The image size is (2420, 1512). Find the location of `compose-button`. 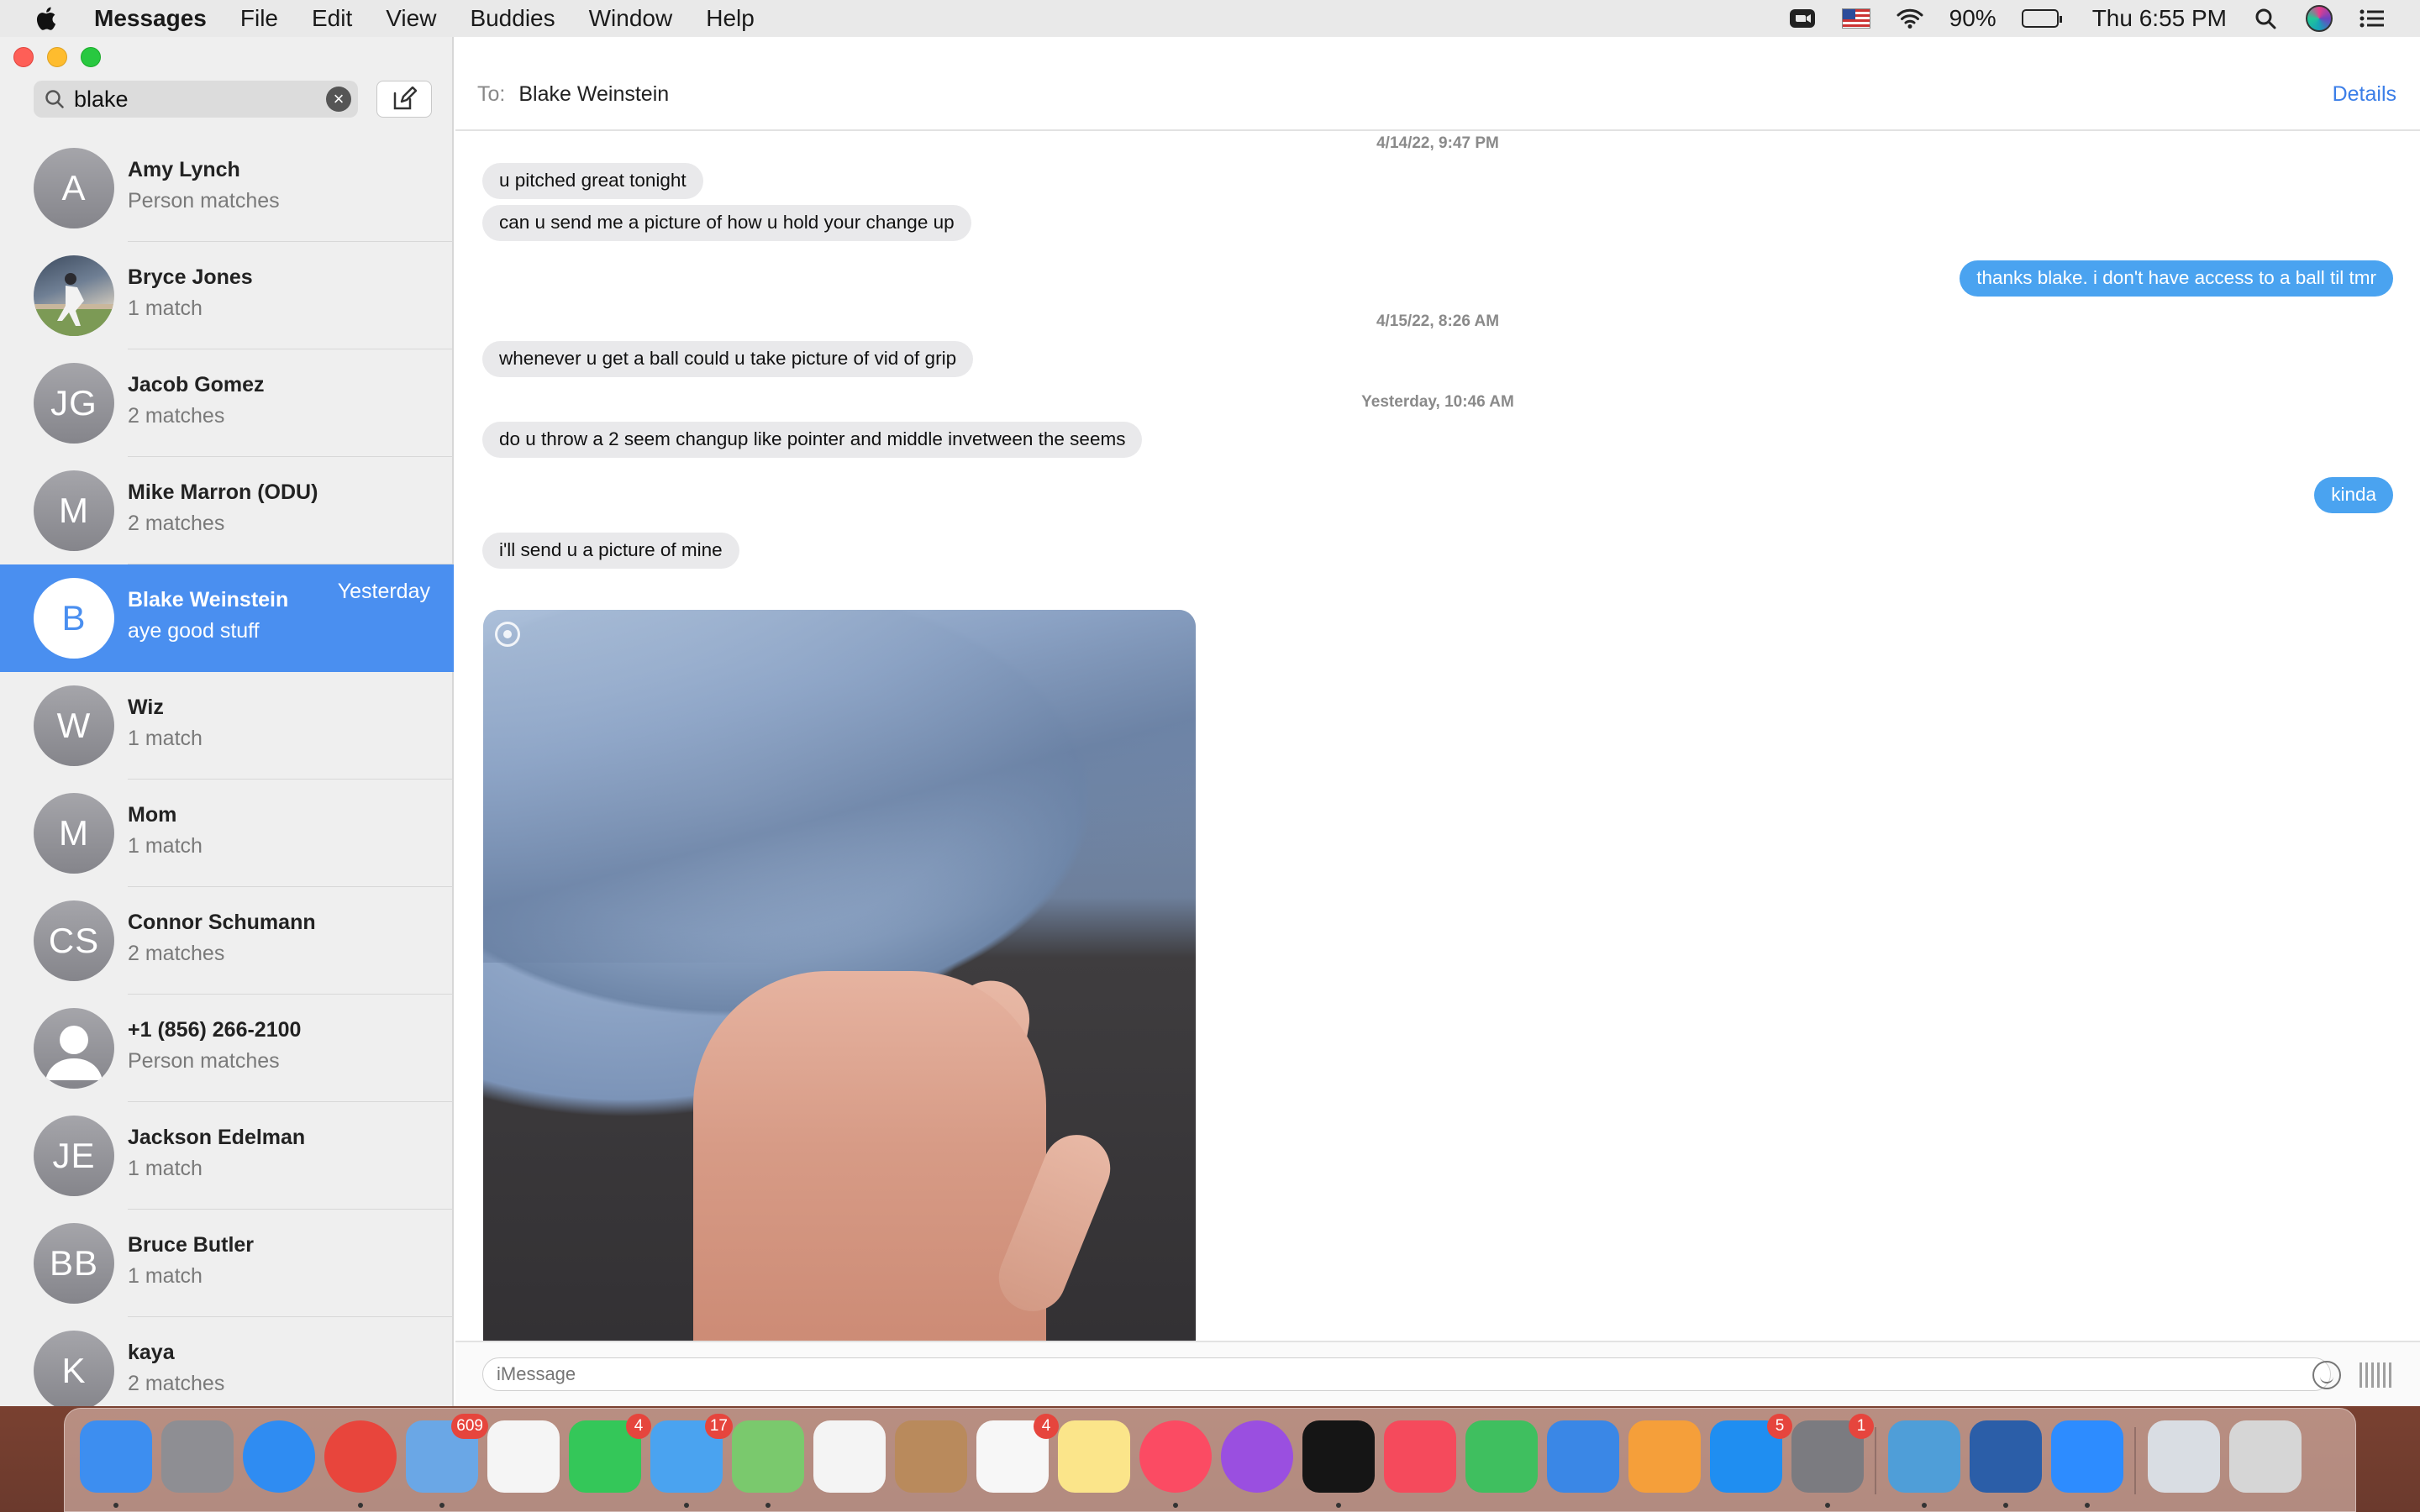

compose-button is located at coordinates (404, 99).